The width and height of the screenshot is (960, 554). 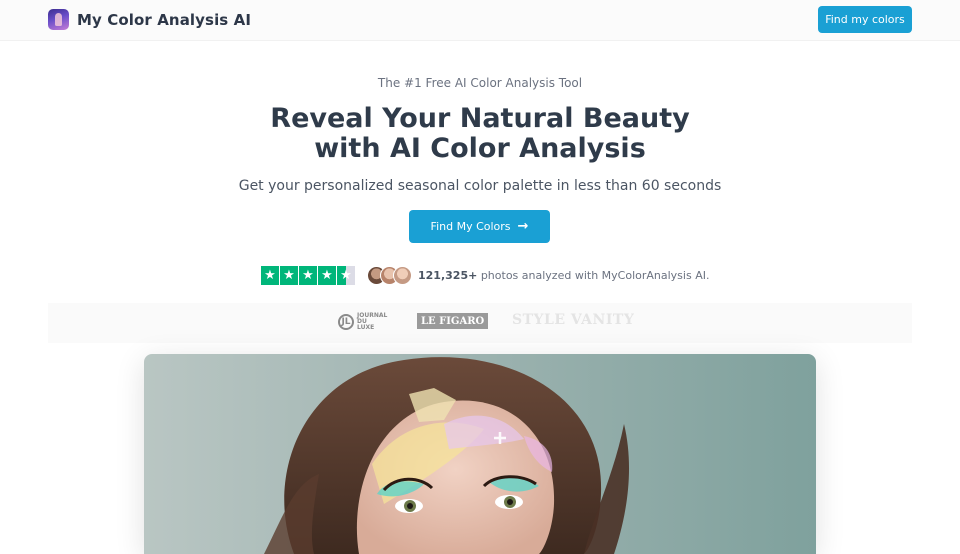 I want to click on headline-line-2: with AI Color Analysis, so click(x=480, y=148).